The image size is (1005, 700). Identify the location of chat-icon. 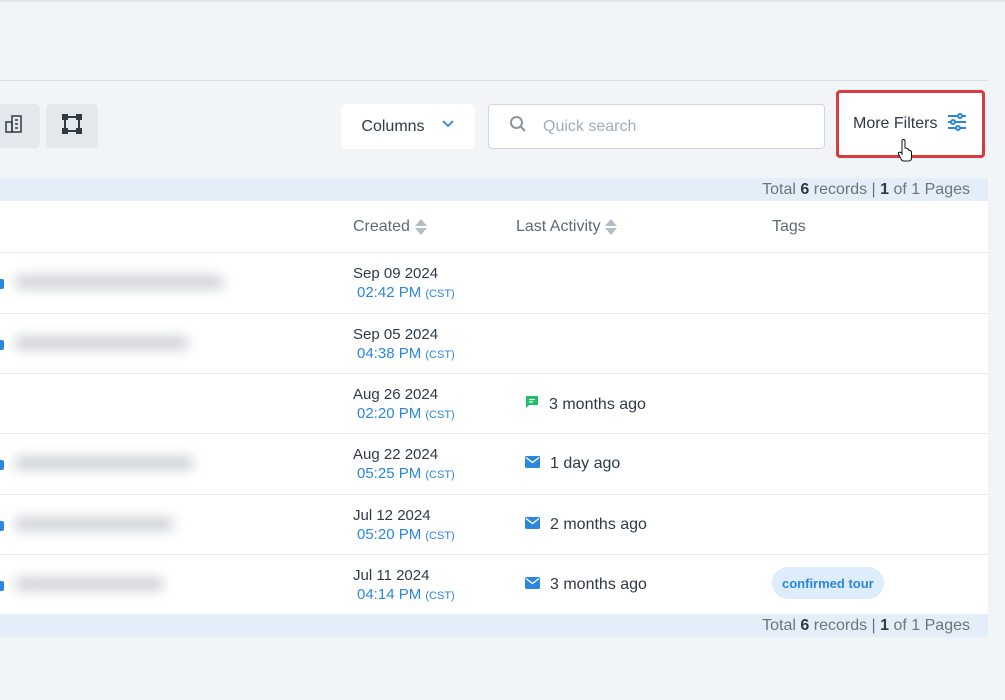
(532, 404).